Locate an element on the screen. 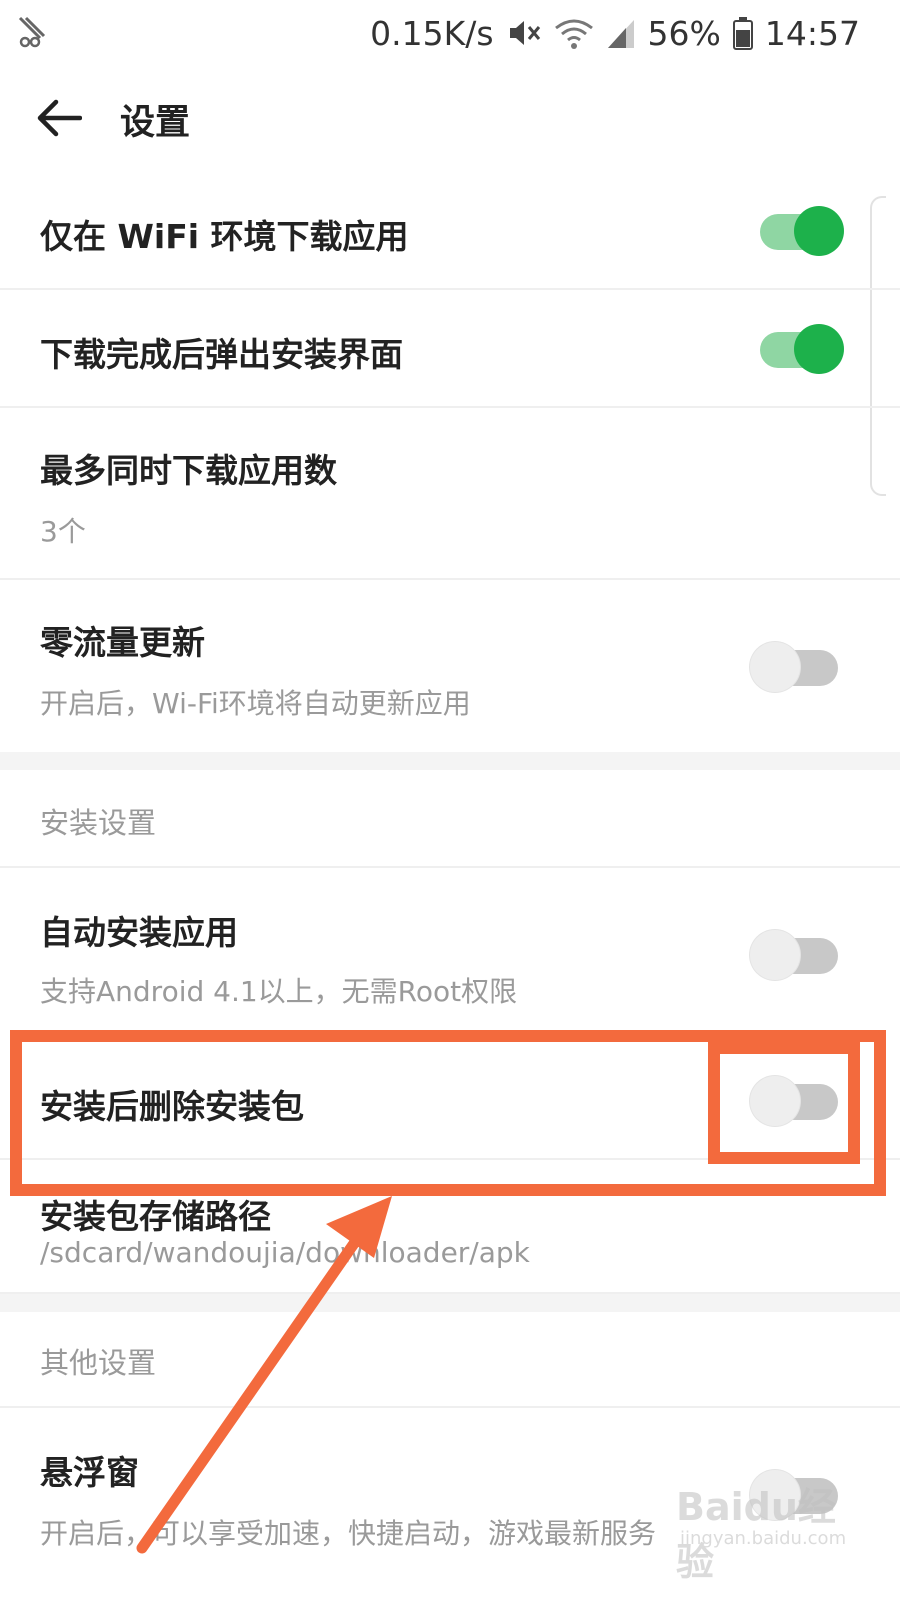  setting-auto-install-title: 自动安装应用 is located at coordinates (139, 932).